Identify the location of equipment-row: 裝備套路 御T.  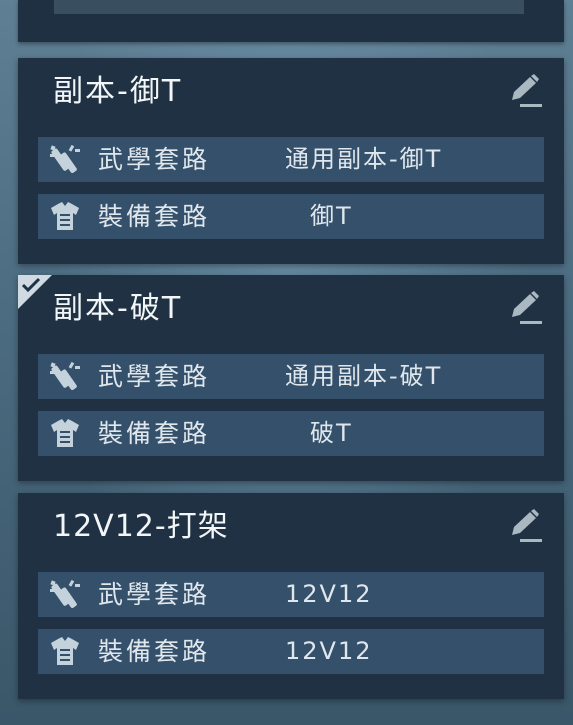
(291, 216).